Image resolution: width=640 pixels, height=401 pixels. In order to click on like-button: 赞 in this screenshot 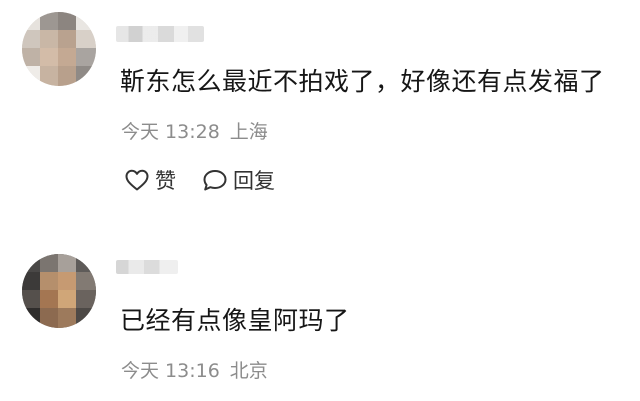, I will do `click(150, 180)`.